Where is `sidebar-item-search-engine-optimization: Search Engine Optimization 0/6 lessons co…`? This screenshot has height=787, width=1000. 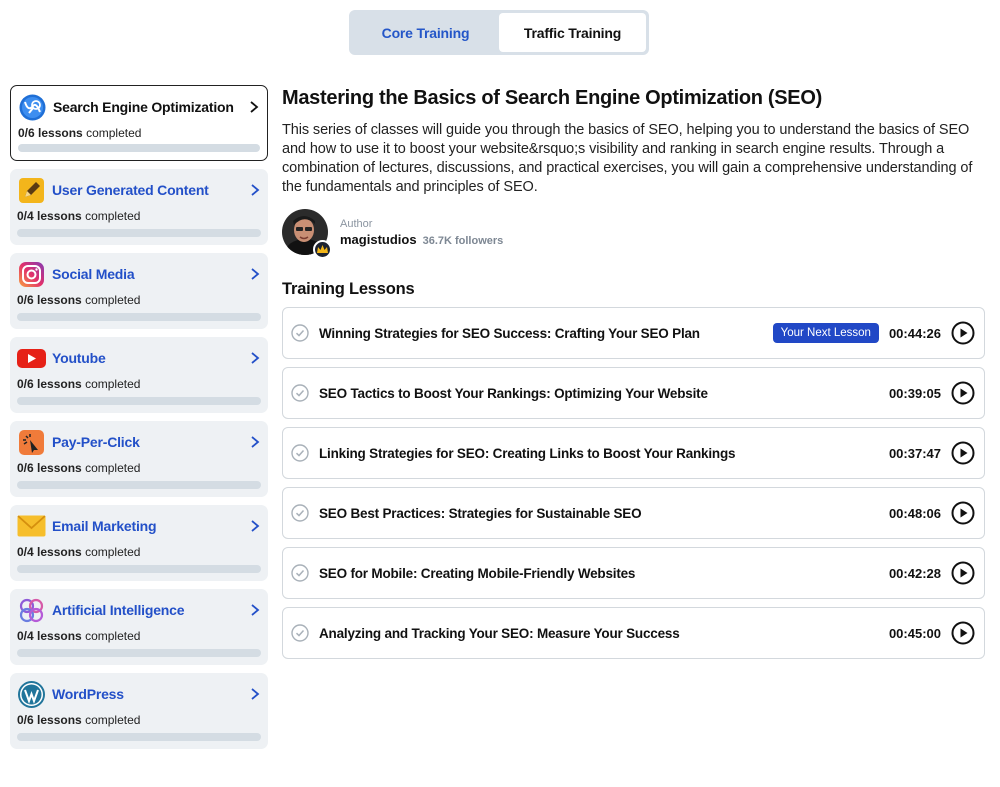 sidebar-item-search-engine-optimization: Search Engine Optimization 0/6 lessons co… is located at coordinates (139, 123).